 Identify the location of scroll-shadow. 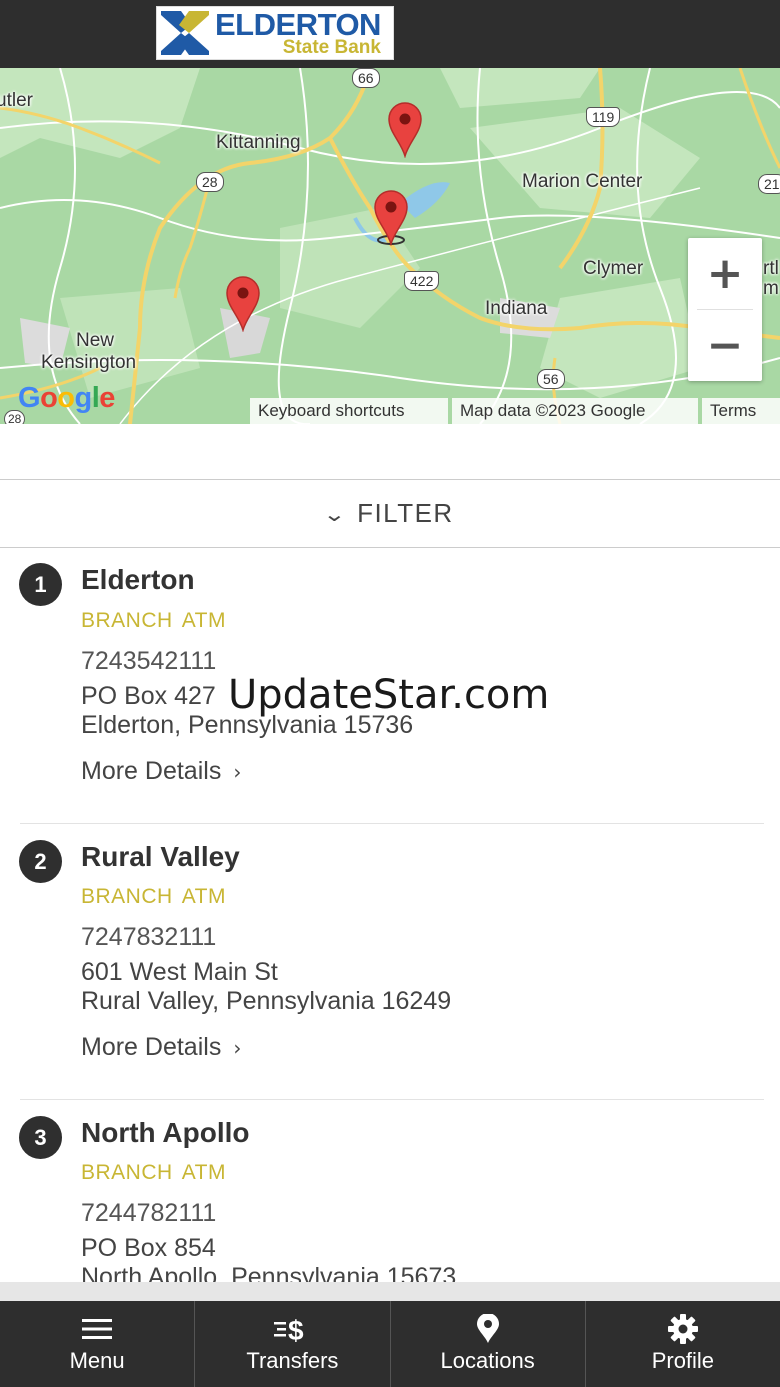
(390, 1291).